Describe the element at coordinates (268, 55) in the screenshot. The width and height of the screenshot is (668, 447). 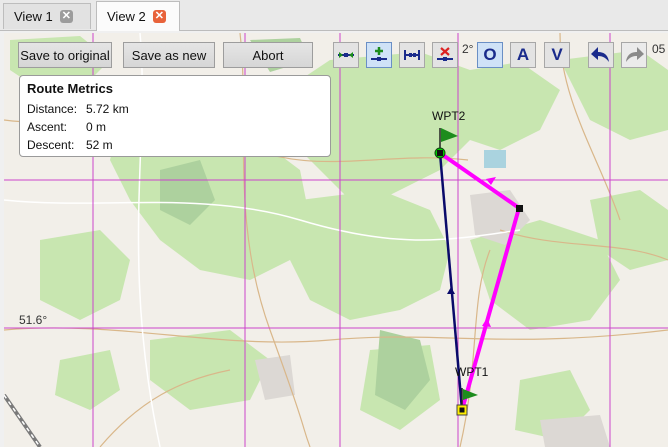
I see `abort-button: Abort` at that location.